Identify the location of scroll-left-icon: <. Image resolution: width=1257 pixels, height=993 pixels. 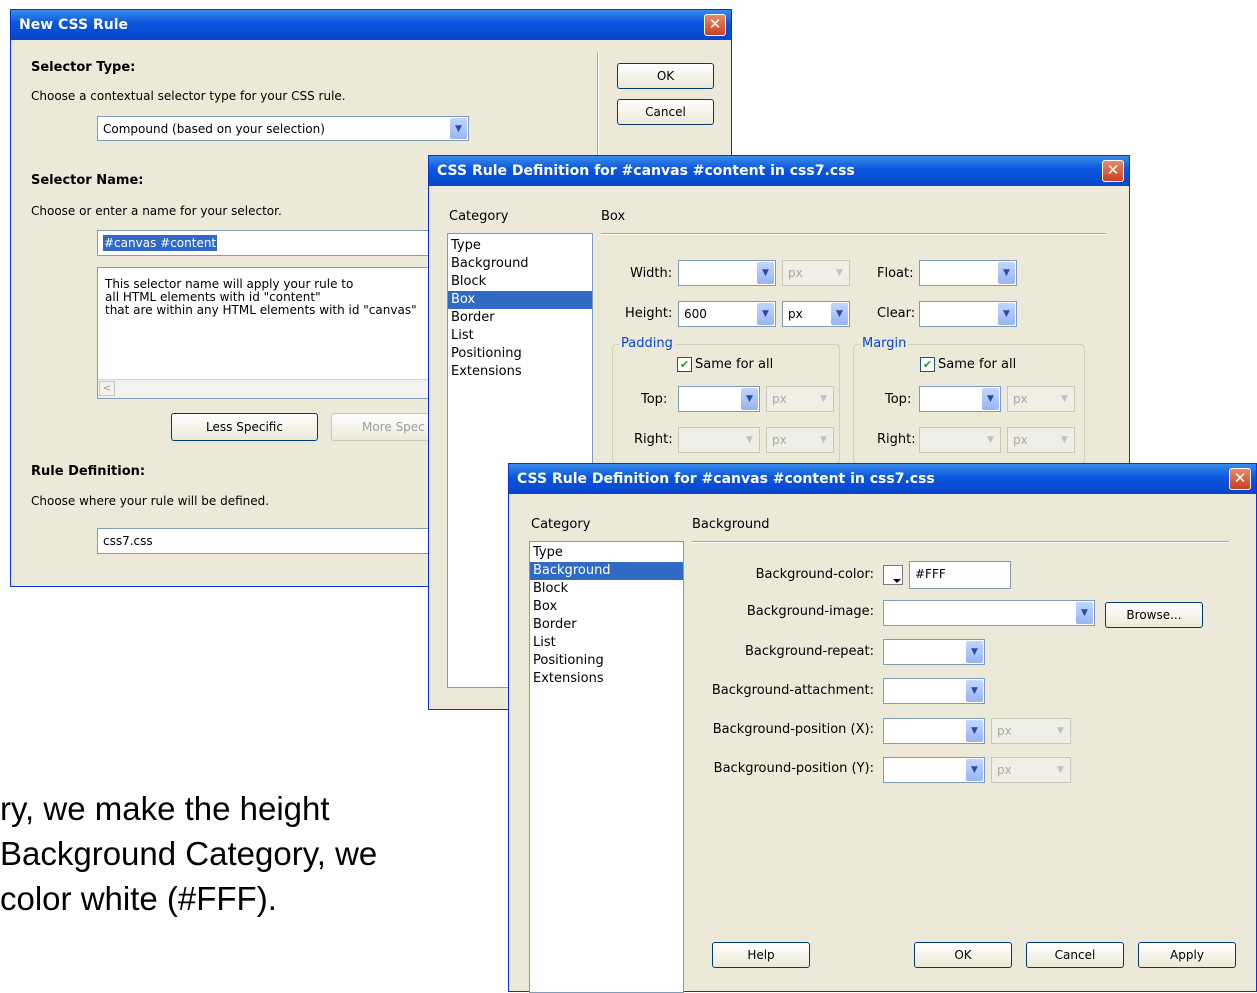
(107, 388).